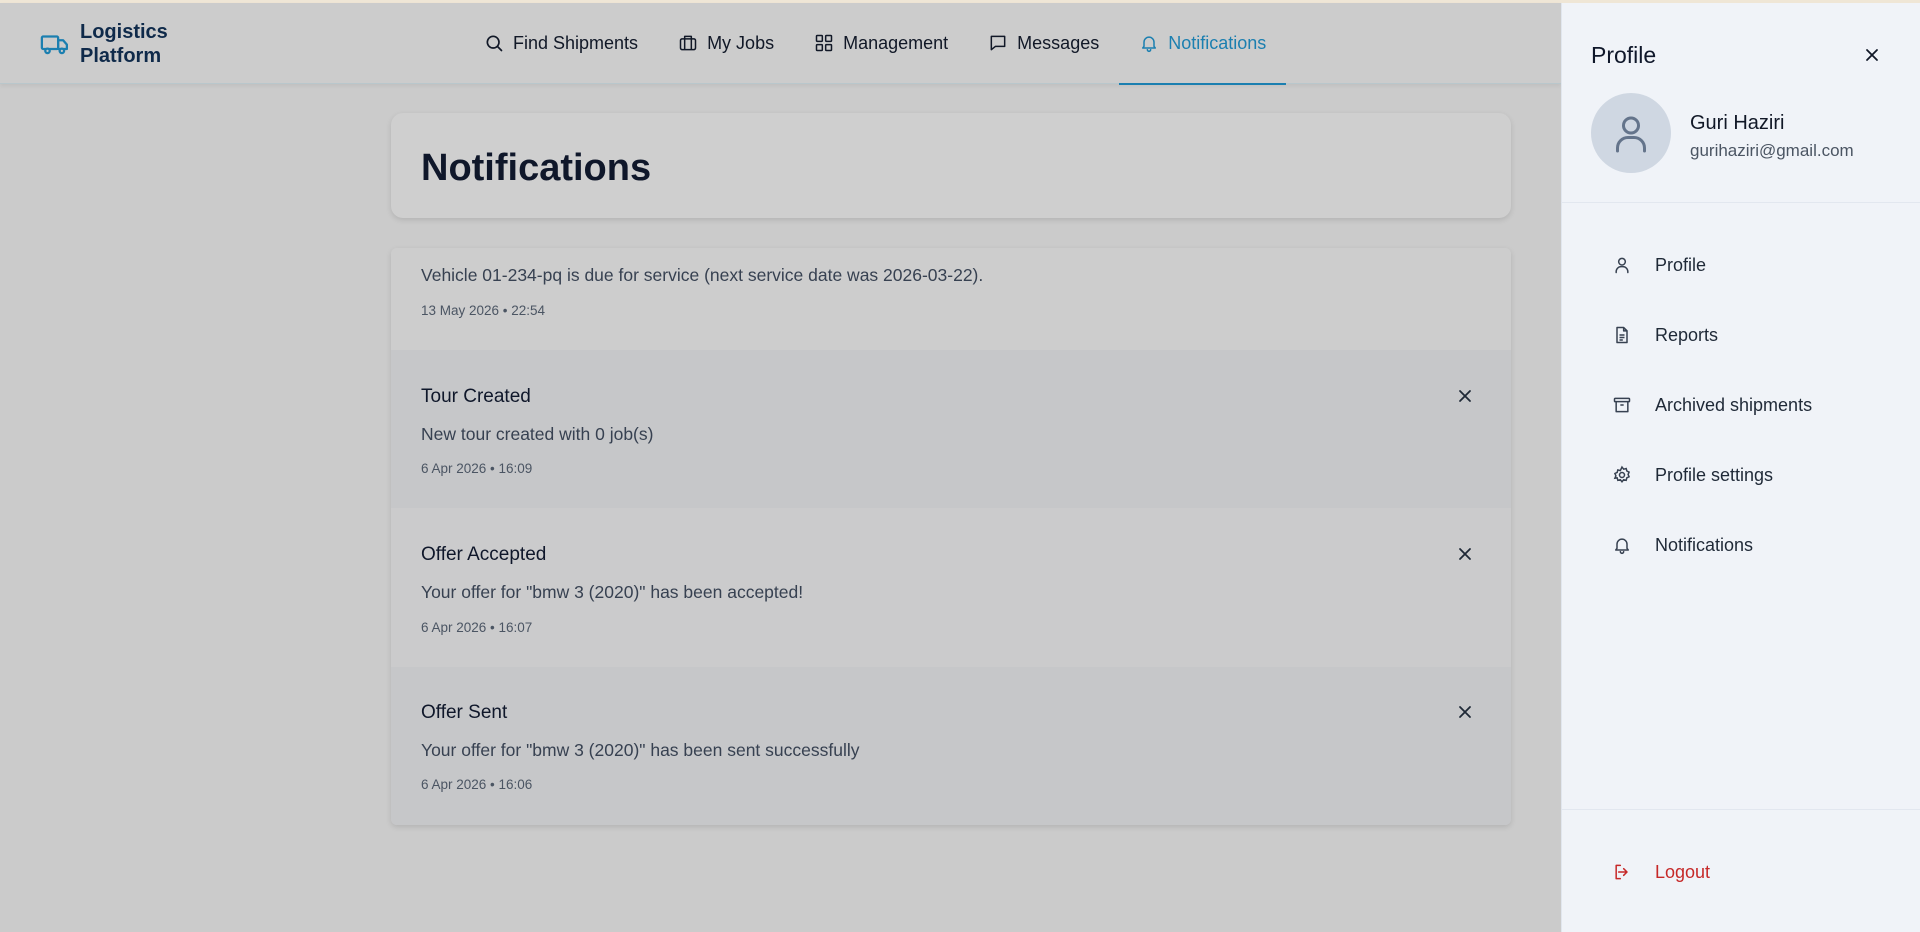 This screenshot has height=932, width=1920. What do you see at coordinates (1714, 474) in the screenshot?
I see `menu-label: Profile settings` at bounding box center [1714, 474].